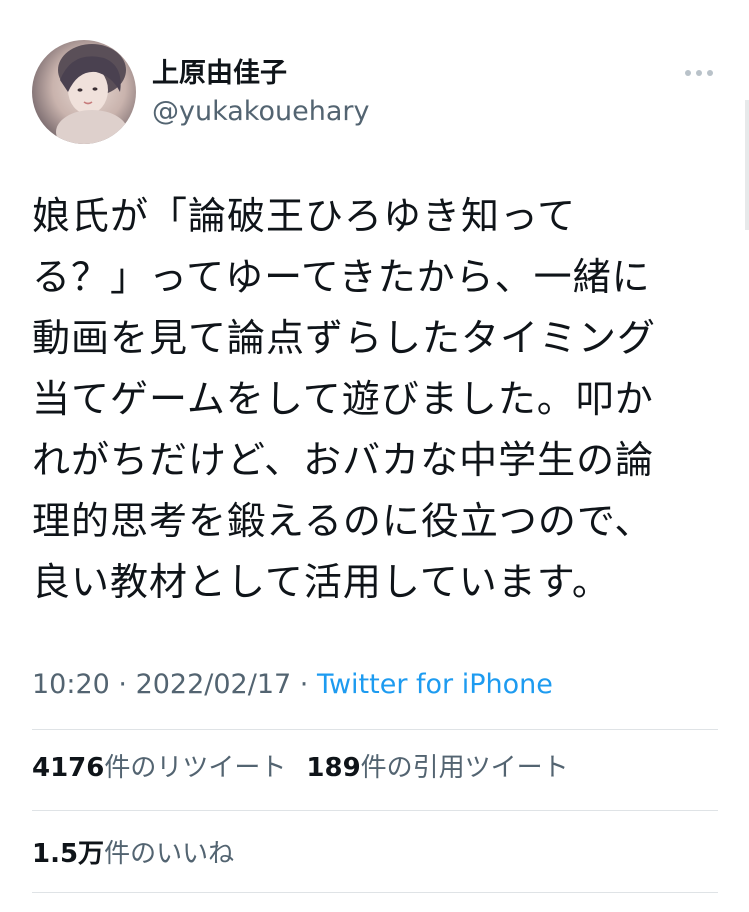 This screenshot has width=749, height=912. I want to click on likes-stat: 1.5万件のいいね, so click(133, 854).